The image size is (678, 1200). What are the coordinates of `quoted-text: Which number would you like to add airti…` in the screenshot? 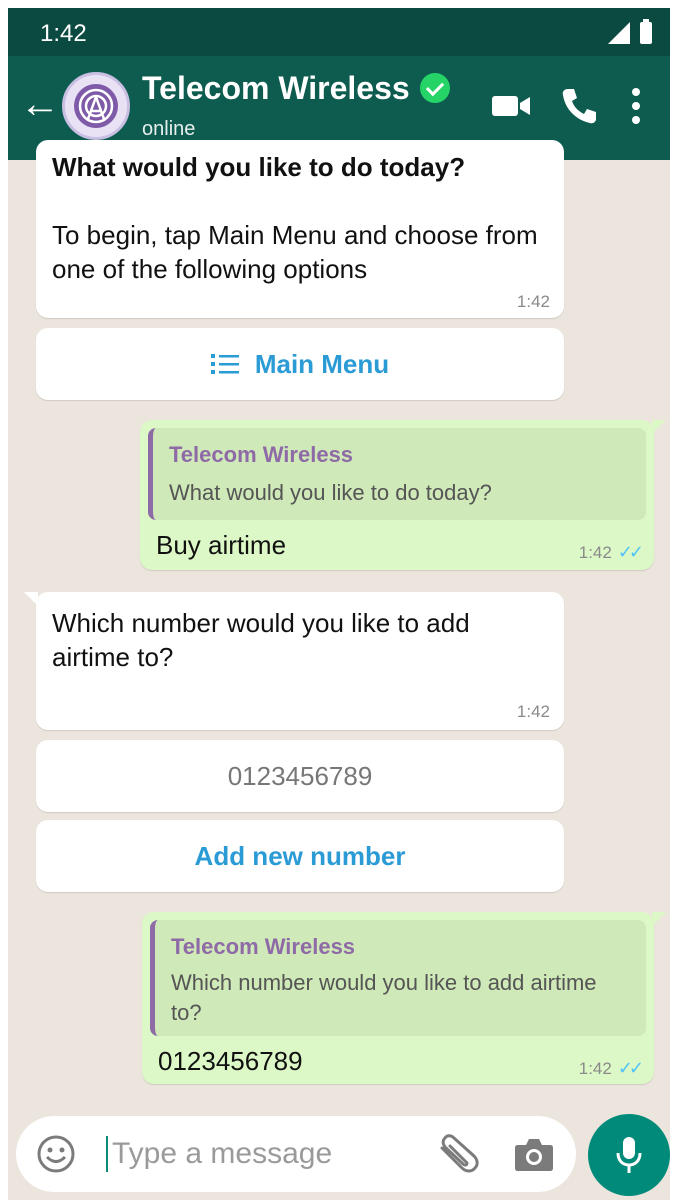 It's located at (384, 997).